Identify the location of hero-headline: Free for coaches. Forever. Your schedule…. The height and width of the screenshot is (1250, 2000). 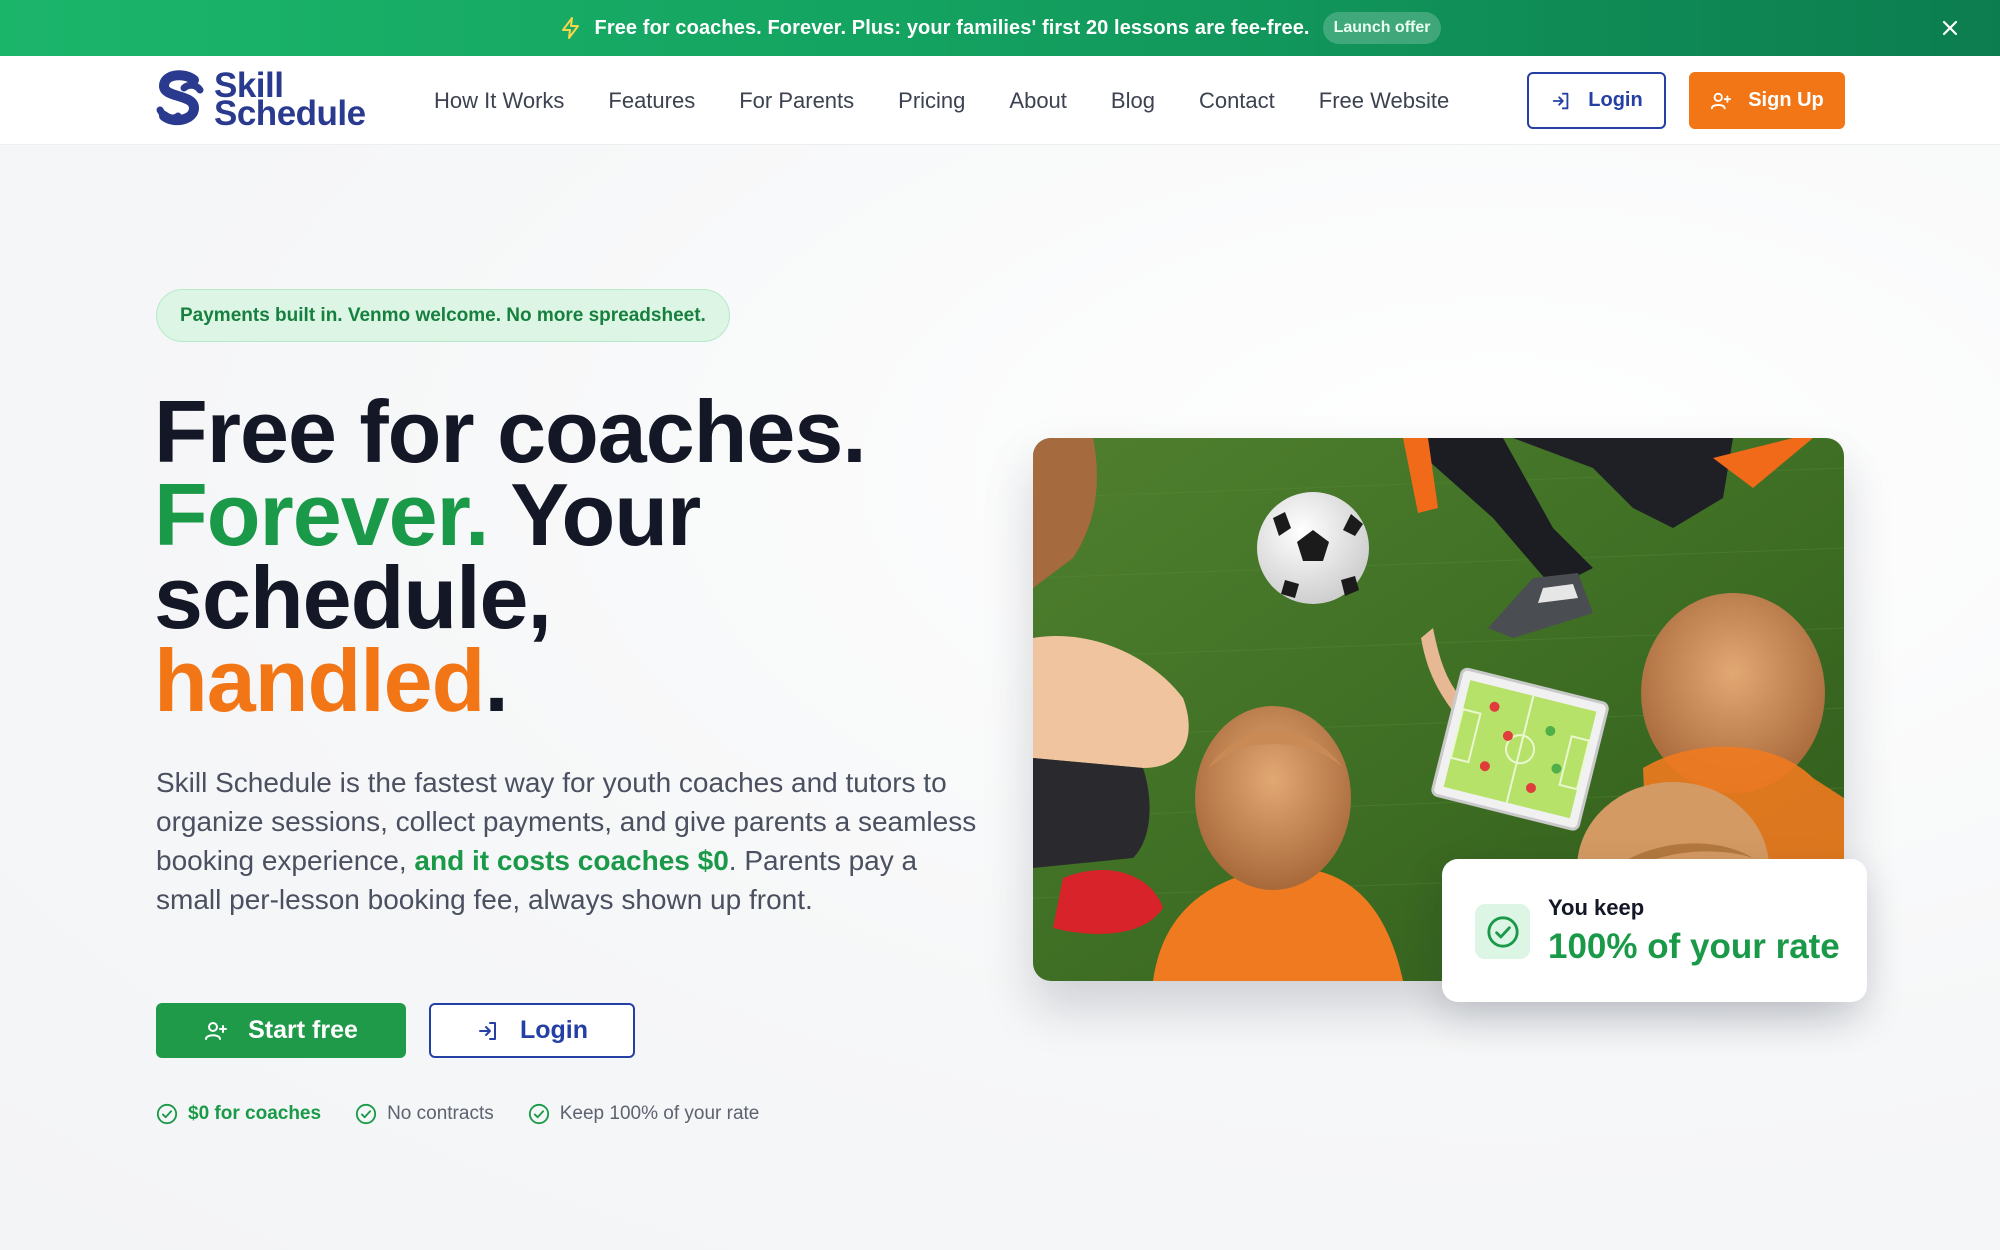
(554, 556).